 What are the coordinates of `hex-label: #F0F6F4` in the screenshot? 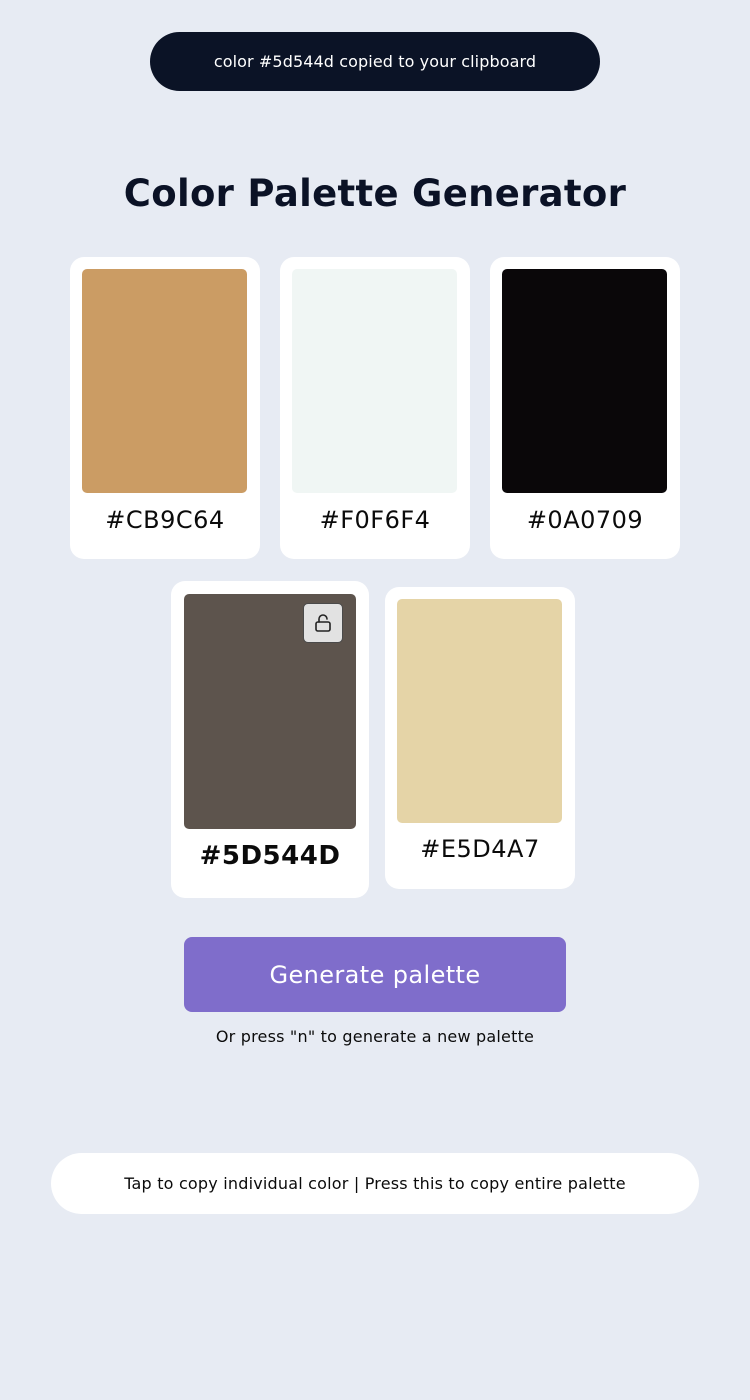 It's located at (375, 520).